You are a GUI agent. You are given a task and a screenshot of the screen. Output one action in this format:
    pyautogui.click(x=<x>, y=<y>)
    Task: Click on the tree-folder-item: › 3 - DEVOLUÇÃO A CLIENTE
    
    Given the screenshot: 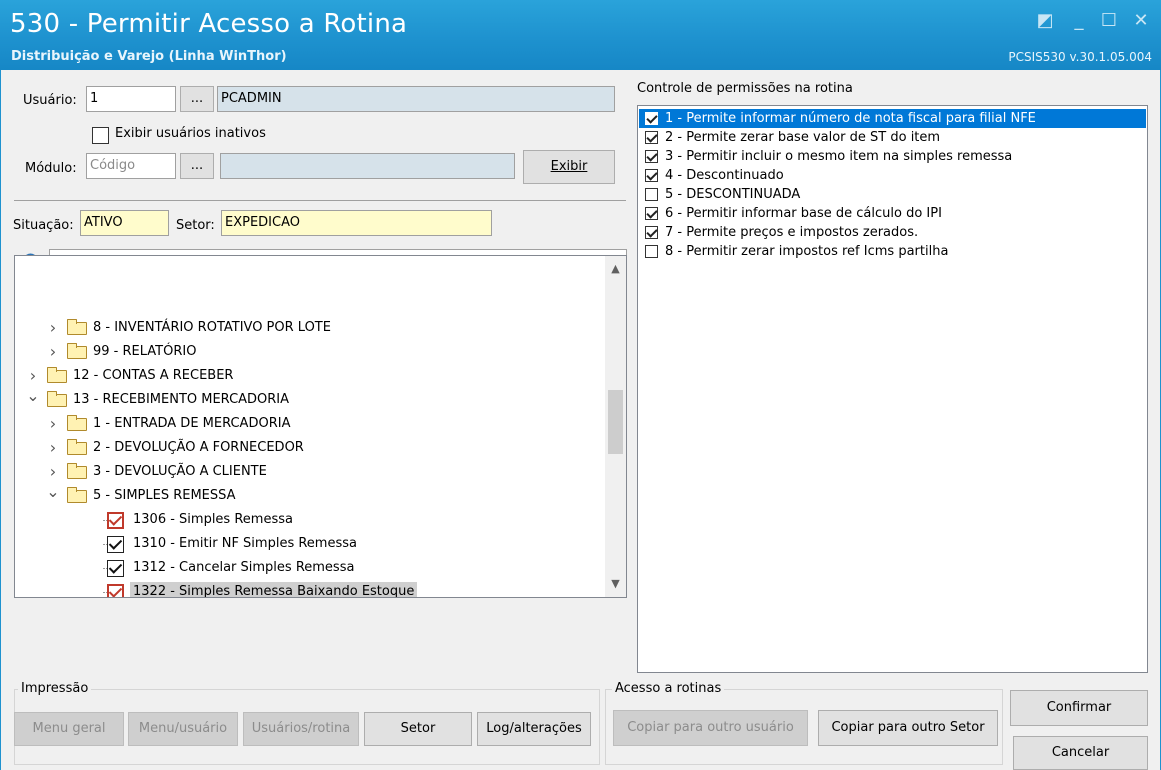 What is the action you would take?
    pyautogui.click(x=310, y=472)
    